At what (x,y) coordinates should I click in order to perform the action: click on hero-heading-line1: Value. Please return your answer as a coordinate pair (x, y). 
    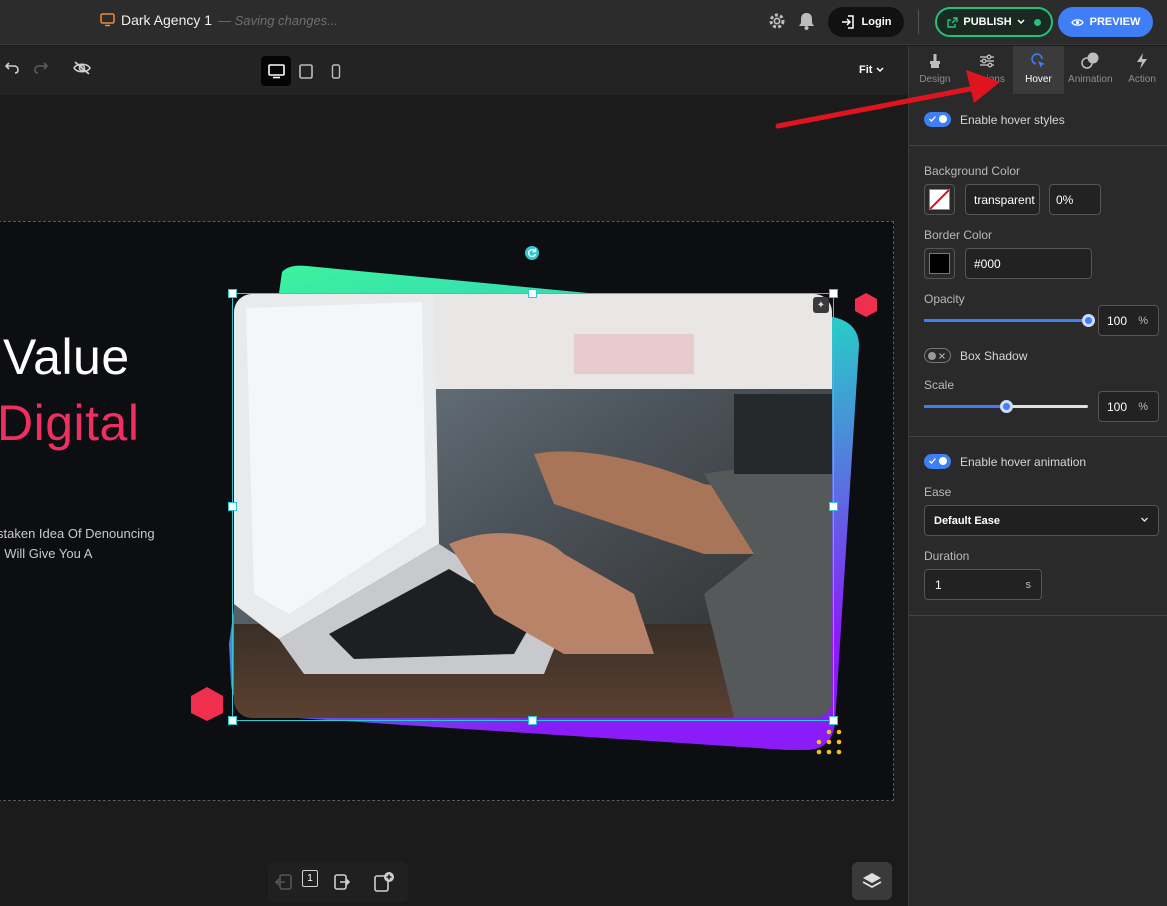
    Looking at the image, I should click on (66, 357).